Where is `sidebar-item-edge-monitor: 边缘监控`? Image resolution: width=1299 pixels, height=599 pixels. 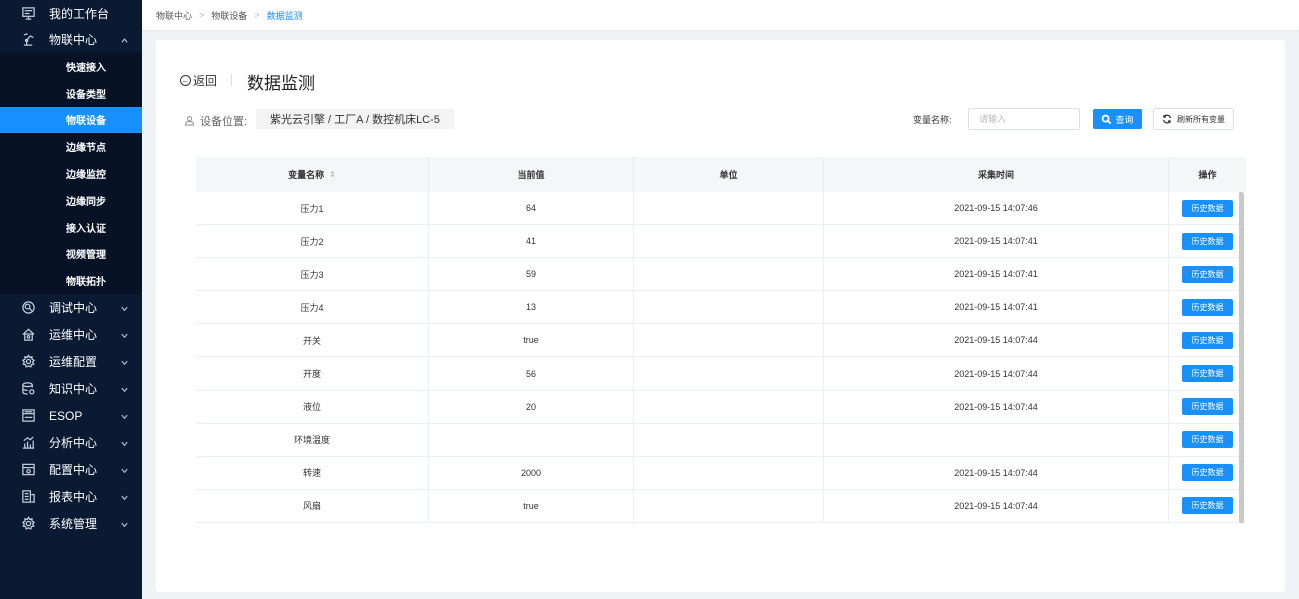
sidebar-item-edge-monitor: 边缘监控 is located at coordinates (71, 173).